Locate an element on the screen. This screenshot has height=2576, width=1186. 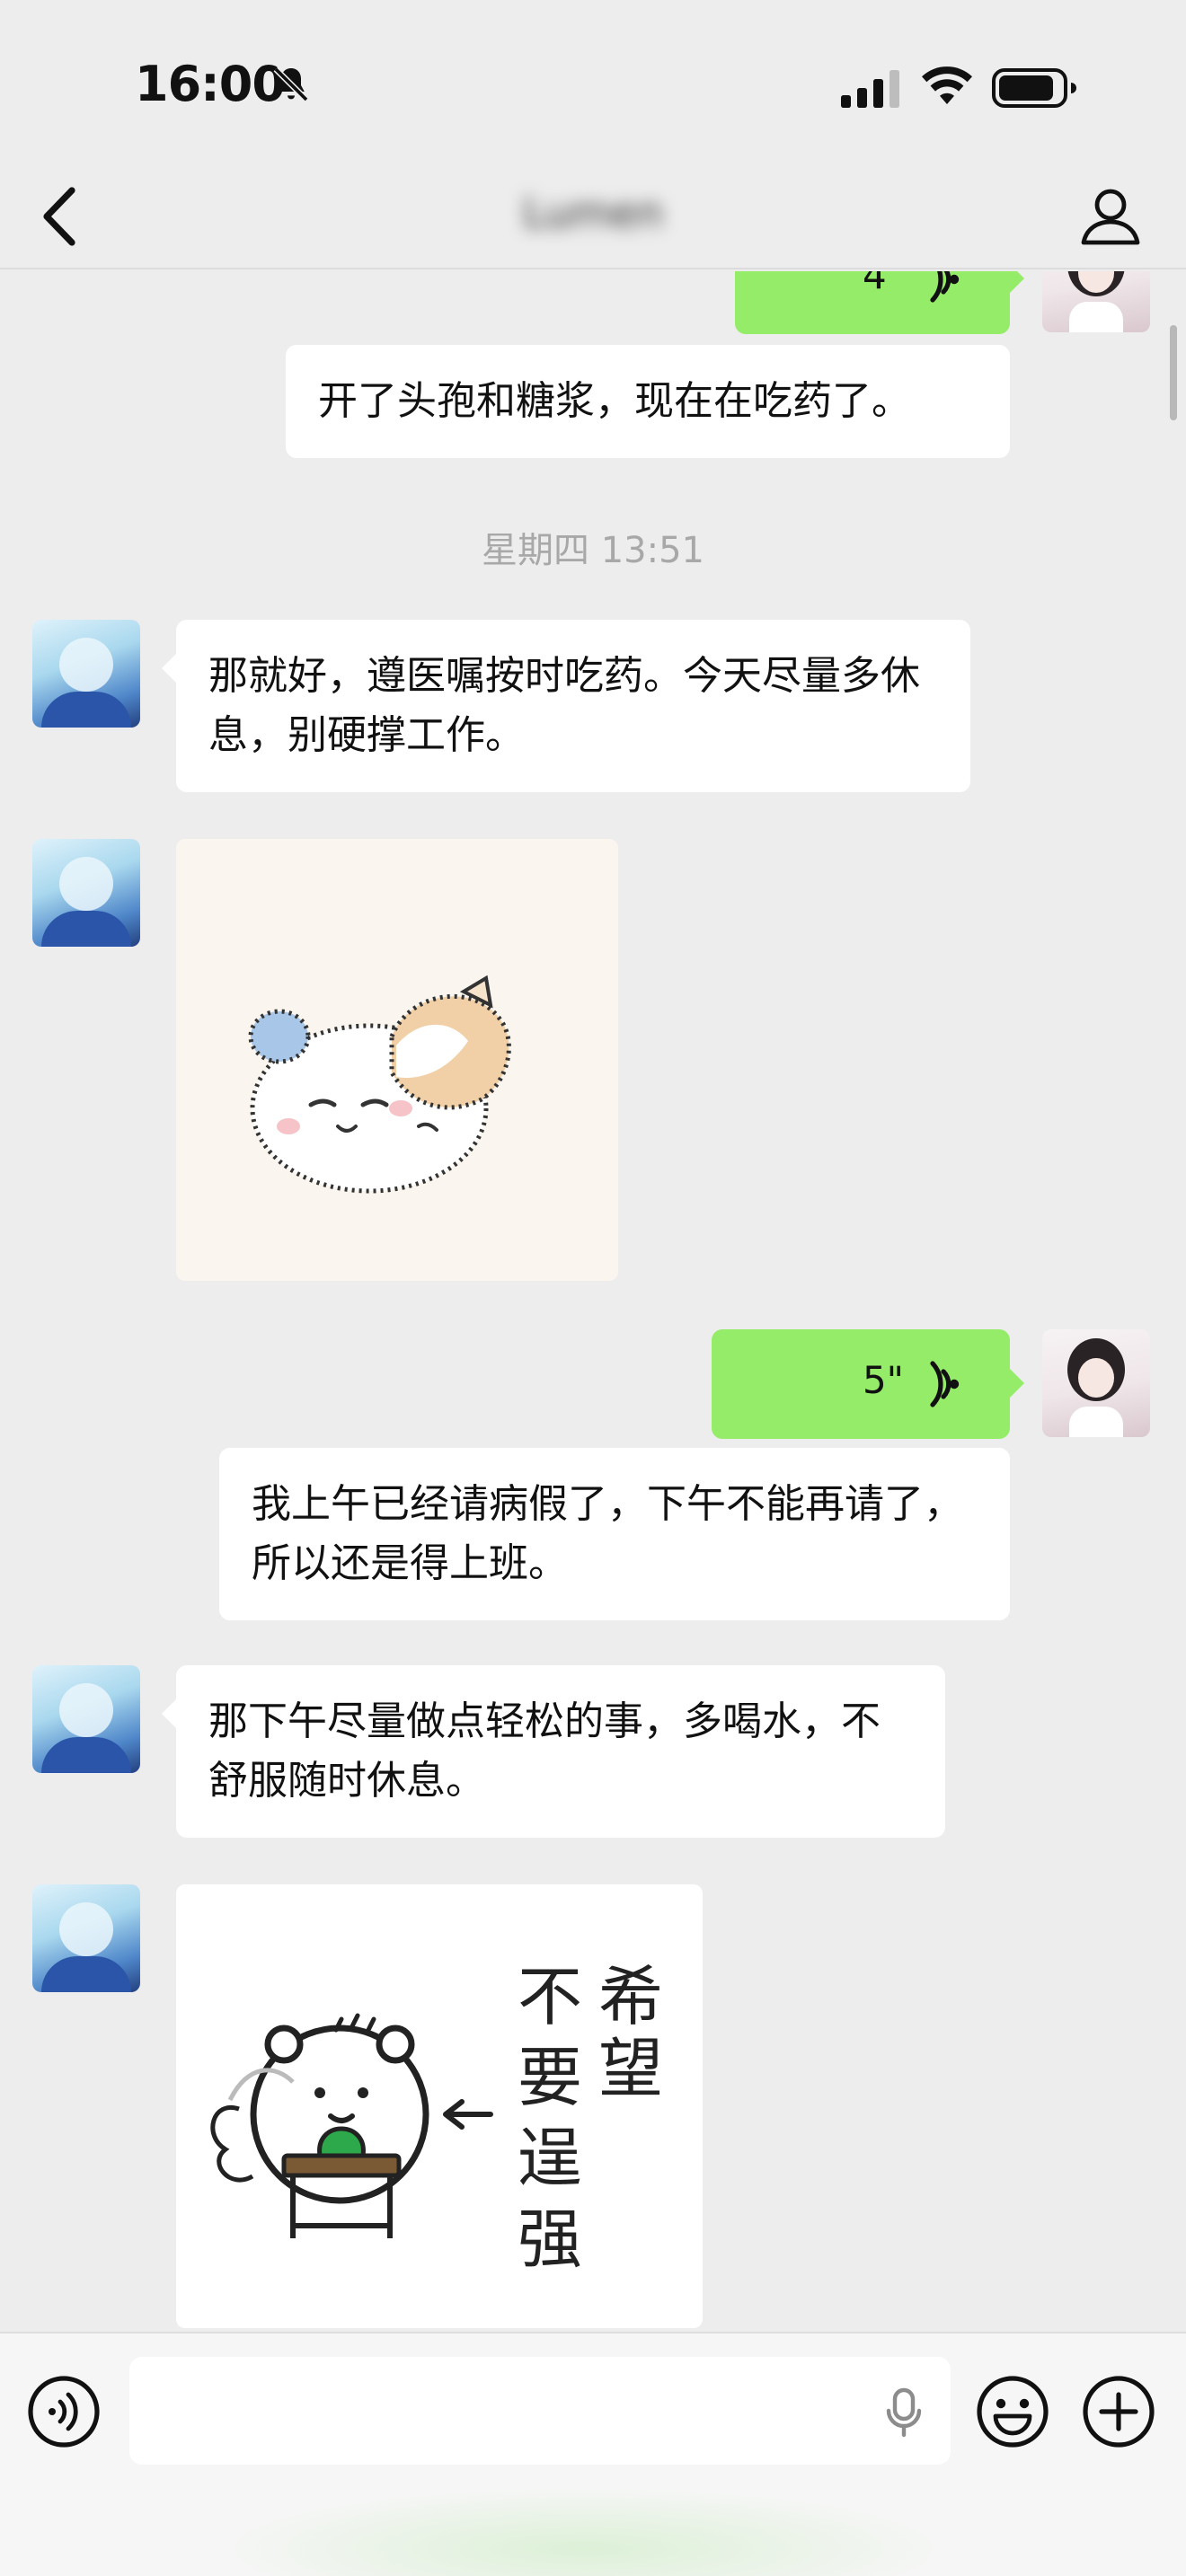
sticker-caption-col2: 不 is located at coordinates (550, 1997).